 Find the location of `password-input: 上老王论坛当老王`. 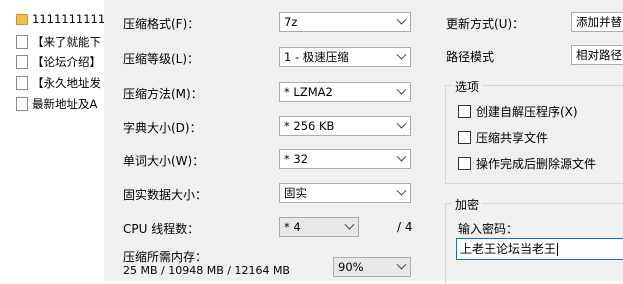

password-input: 上老王论坛当老王 is located at coordinates (539, 249).